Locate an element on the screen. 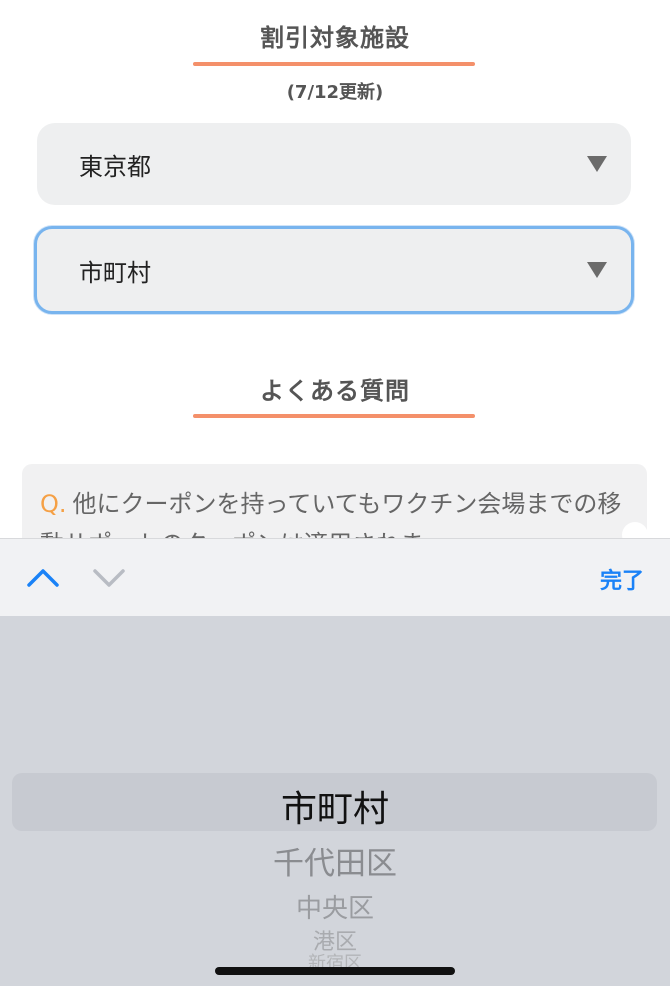 This screenshot has width=670, height=986. picker-option-selected: 市町村 is located at coordinates (335, 806).